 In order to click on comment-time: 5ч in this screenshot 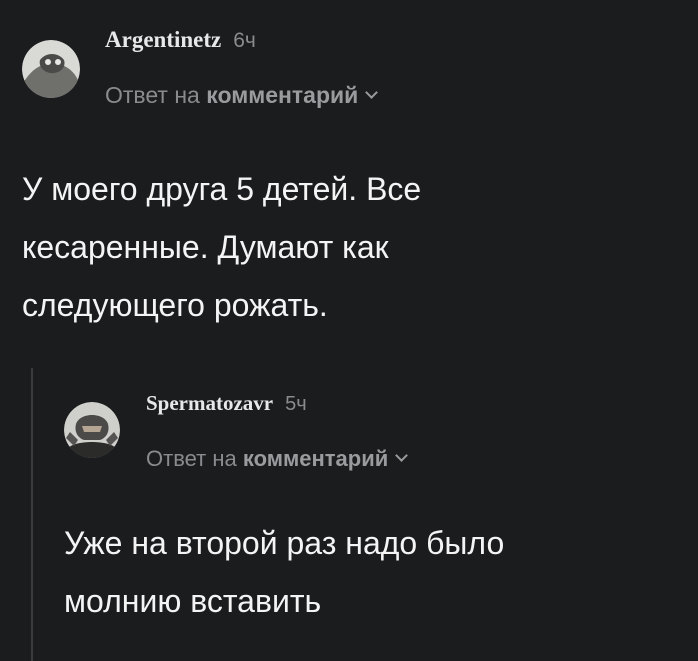, I will do `click(296, 404)`.